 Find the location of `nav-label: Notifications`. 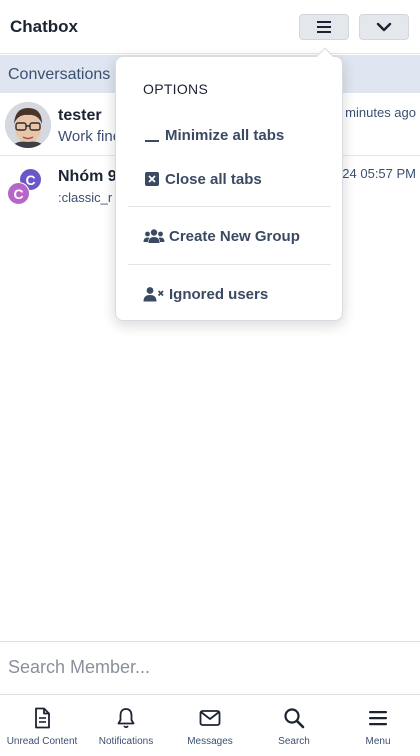

nav-label: Notifications is located at coordinates (126, 741).